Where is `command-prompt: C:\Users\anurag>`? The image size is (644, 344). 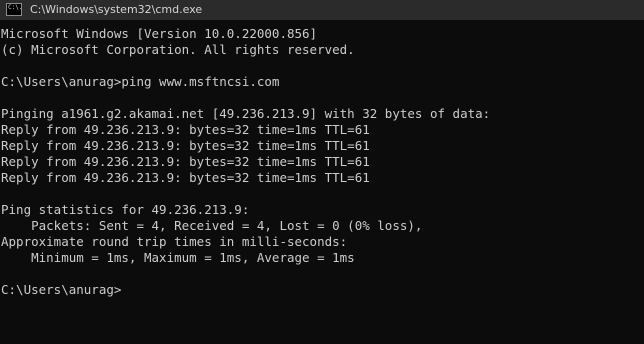 command-prompt: C:\Users\anurag> is located at coordinates (322, 290).